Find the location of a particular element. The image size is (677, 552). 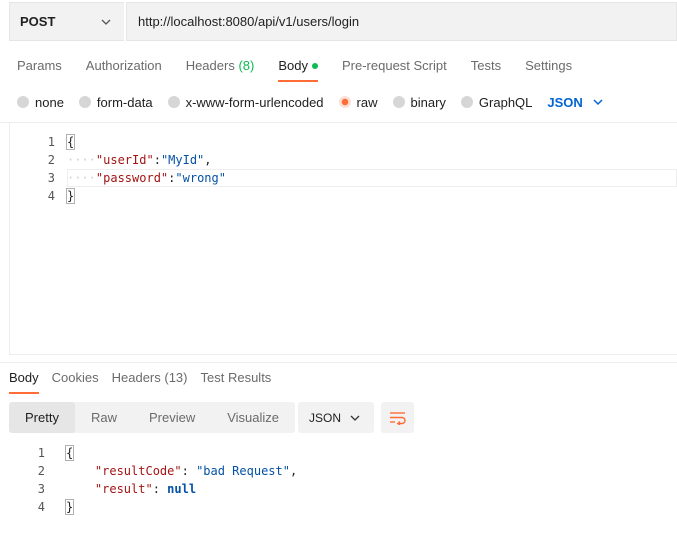

response-line-gutter: 1 2 3 4 is located at coordinates (27, 480).